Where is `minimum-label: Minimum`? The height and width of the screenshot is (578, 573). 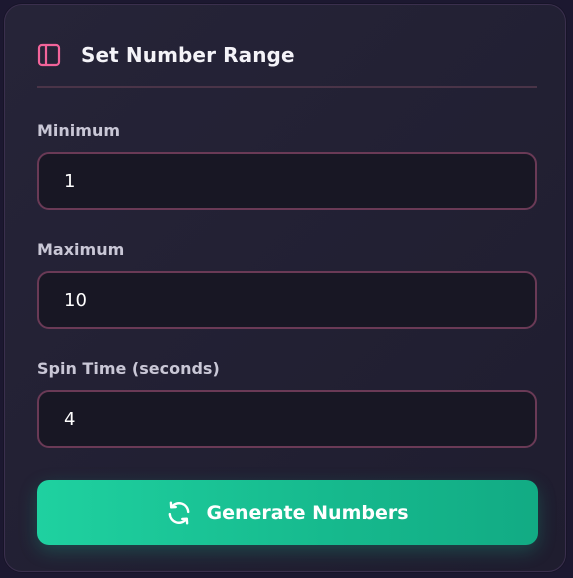 minimum-label: Minimum is located at coordinates (79, 130).